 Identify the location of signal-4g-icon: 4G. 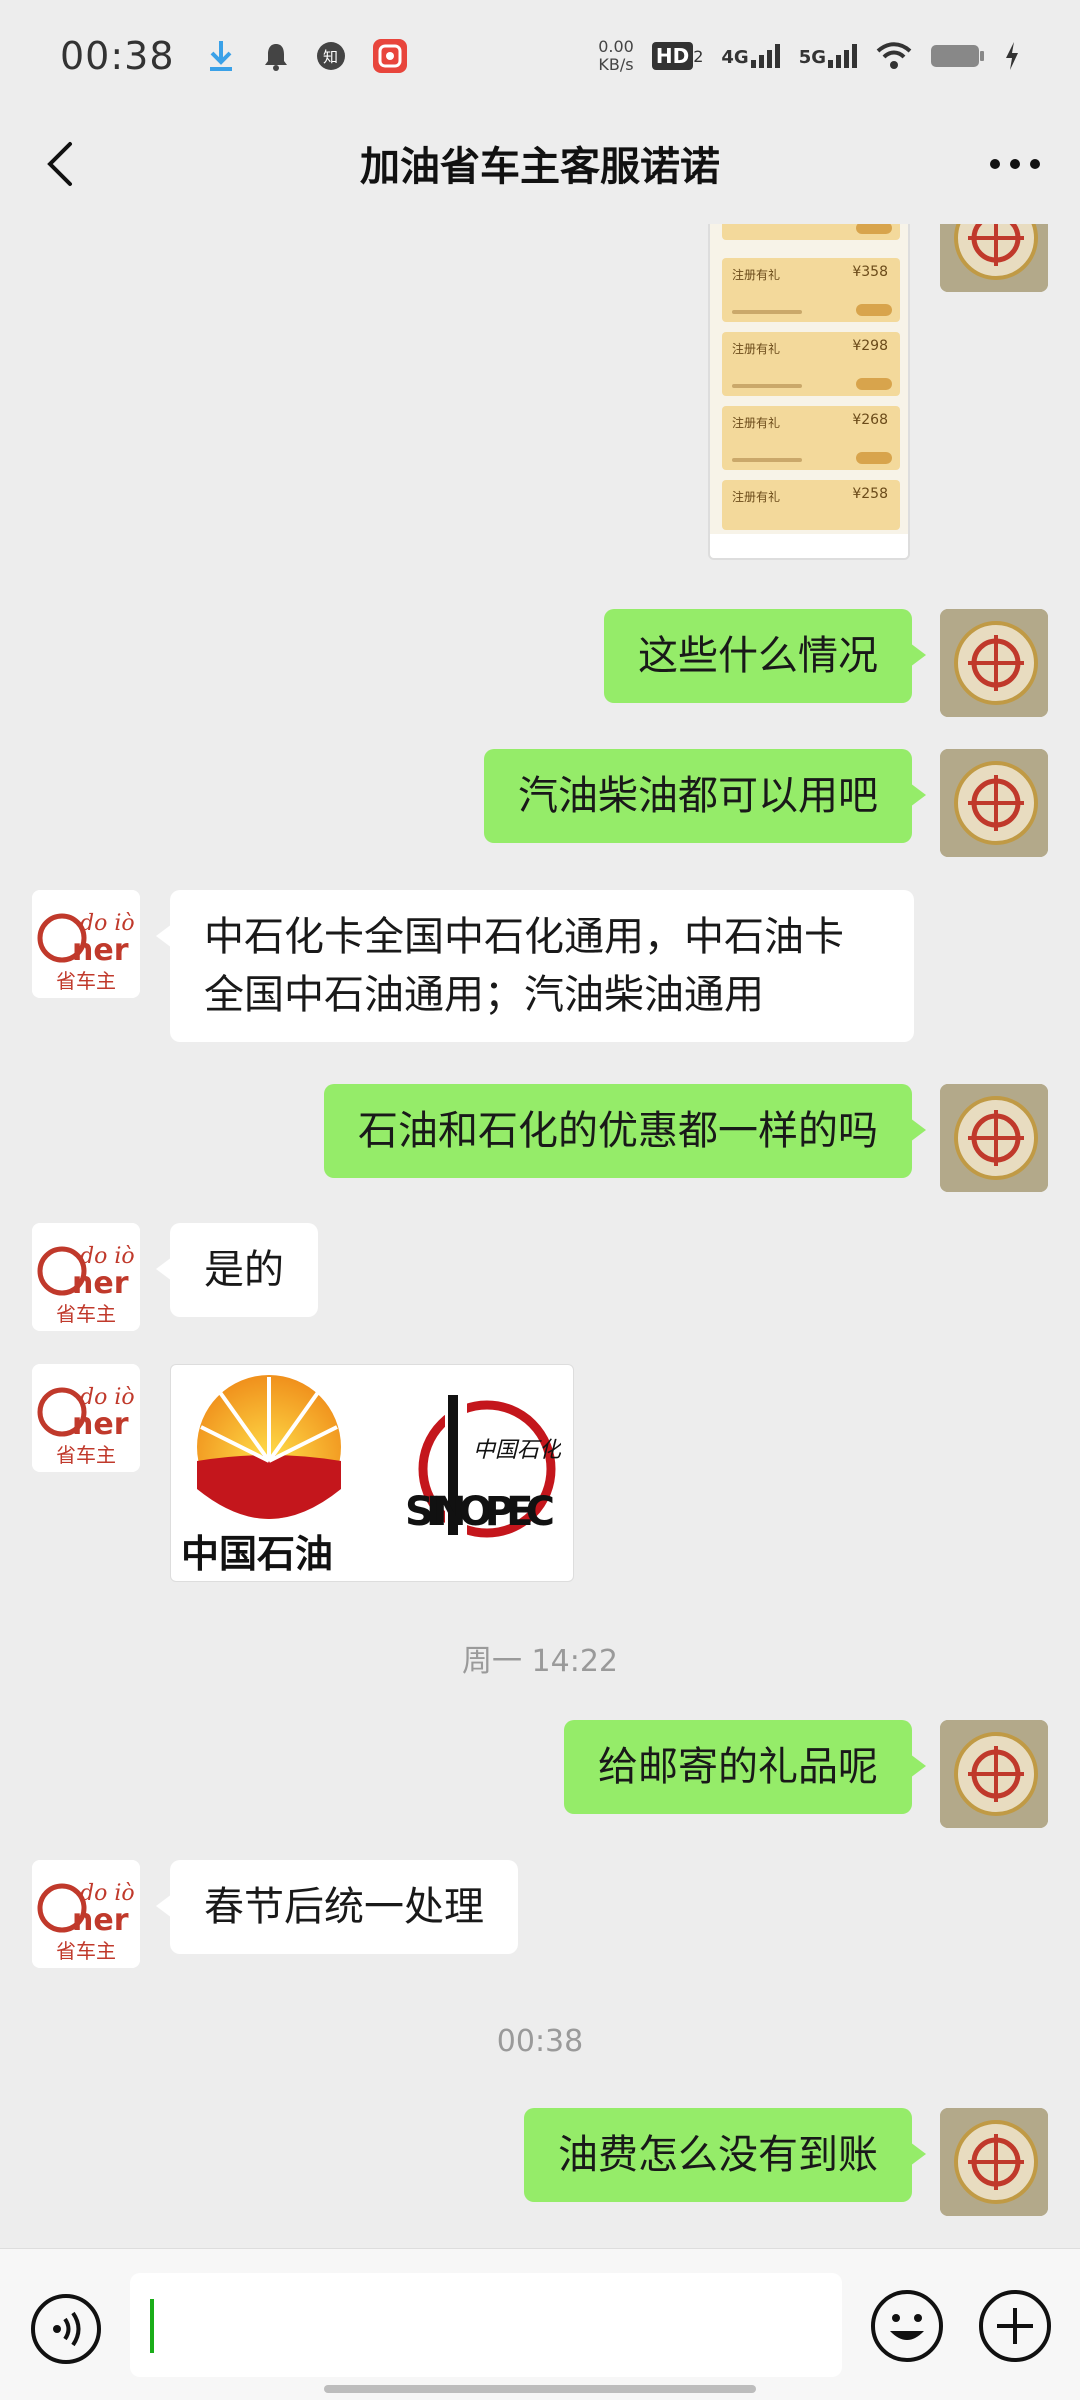
(750, 56).